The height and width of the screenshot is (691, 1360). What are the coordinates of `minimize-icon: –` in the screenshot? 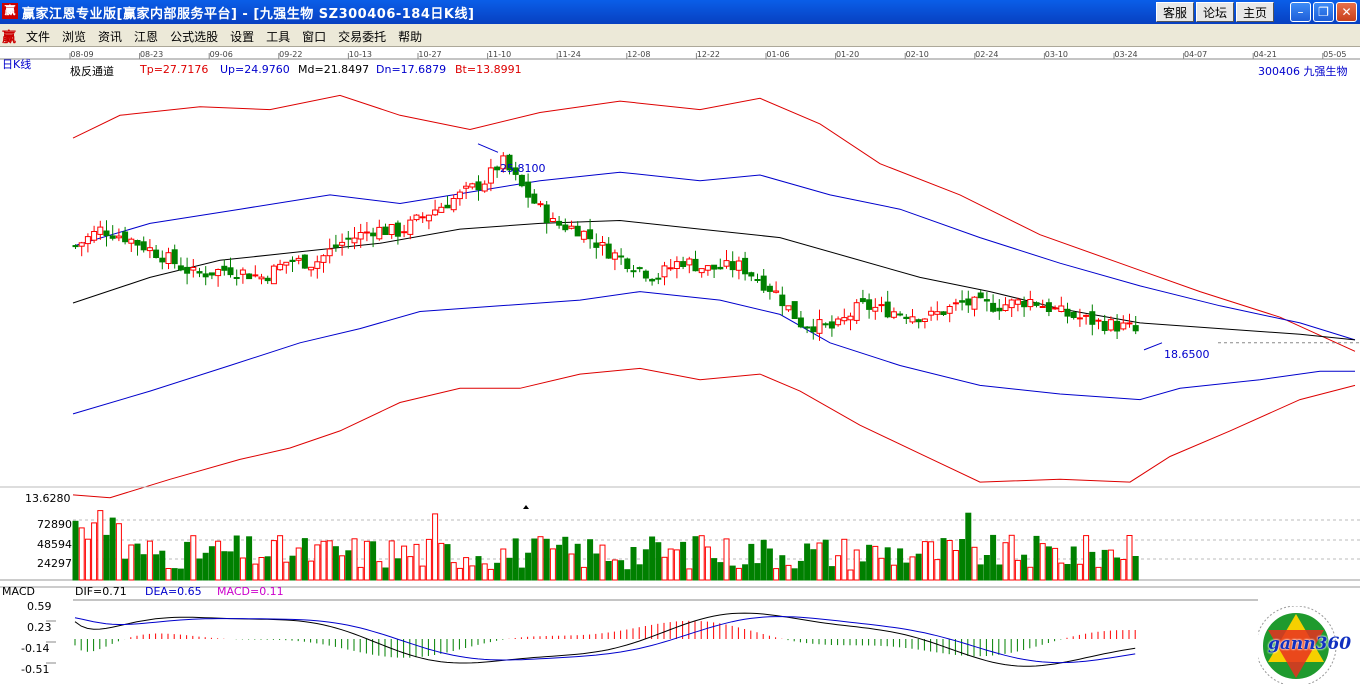 It's located at (1300, 12).